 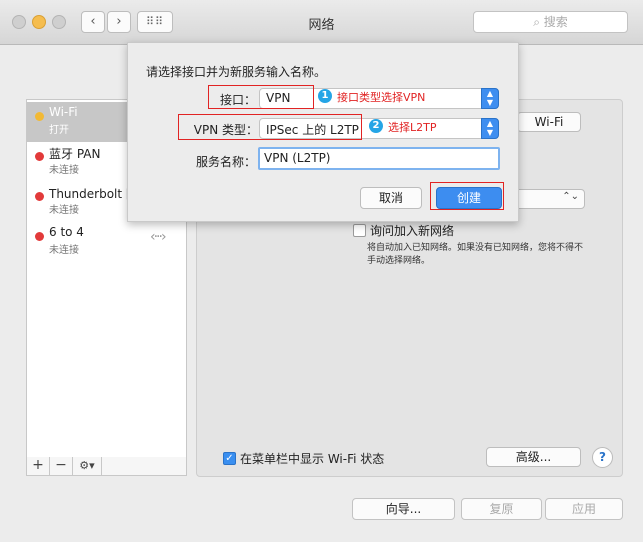 What do you see at coordinates (158, 237) in the screenshot?
I see `network-6to4-icon: ‹···›` at bounding box center [158, 237].